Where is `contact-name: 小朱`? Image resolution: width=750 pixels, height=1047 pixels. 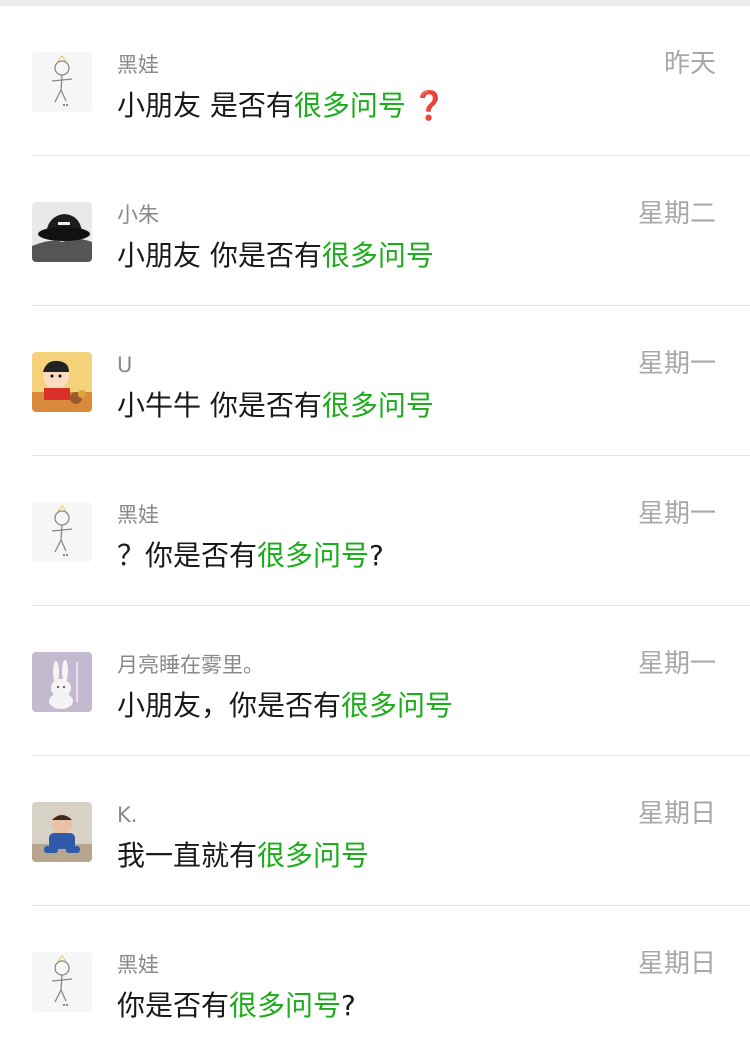
contact-name: 小朱 is located at coordinates (138, 215).